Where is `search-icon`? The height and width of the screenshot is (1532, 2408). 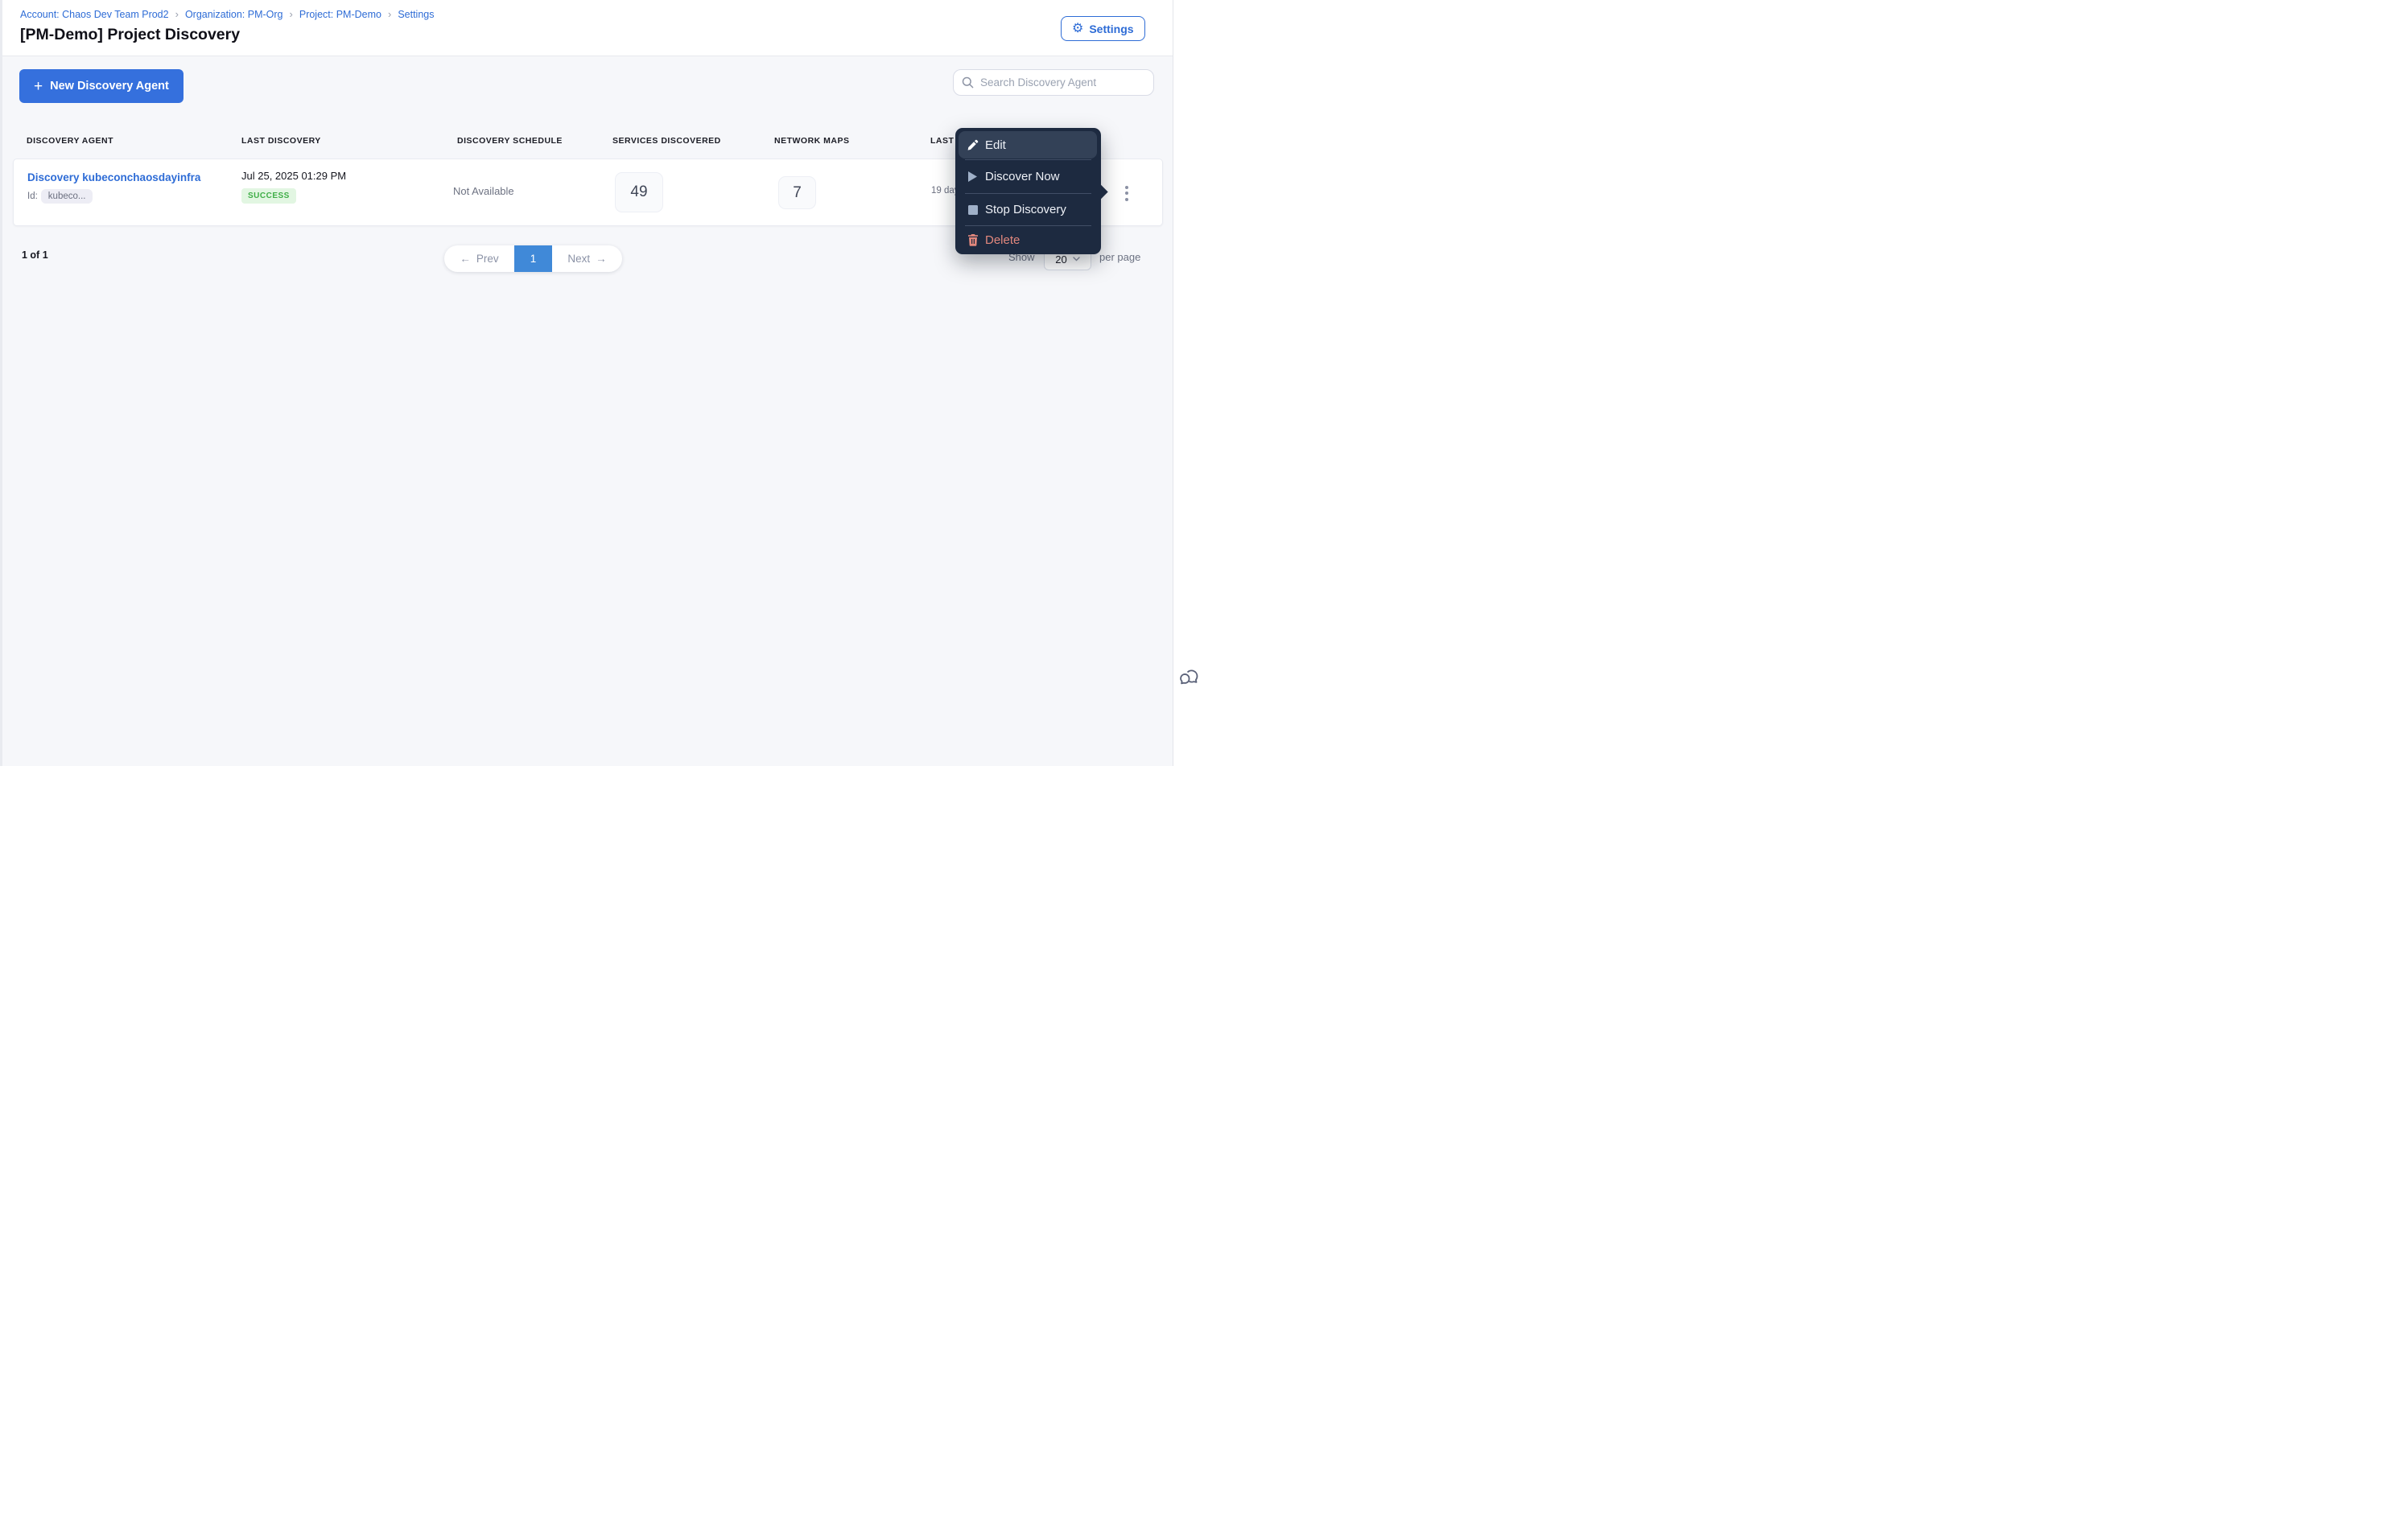
search-icon is located at coordinates (968, 82).